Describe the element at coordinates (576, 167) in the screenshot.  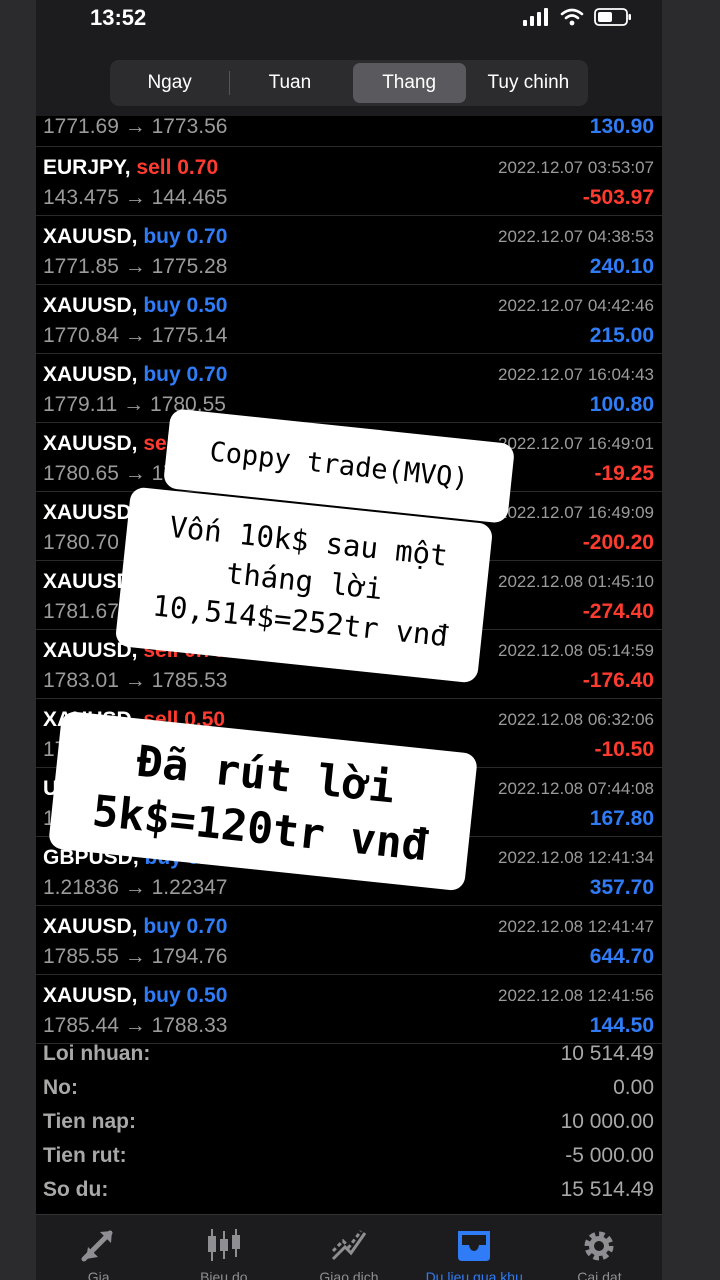
I see `trade-date: 2022.12.07 03:53:07` at that location.